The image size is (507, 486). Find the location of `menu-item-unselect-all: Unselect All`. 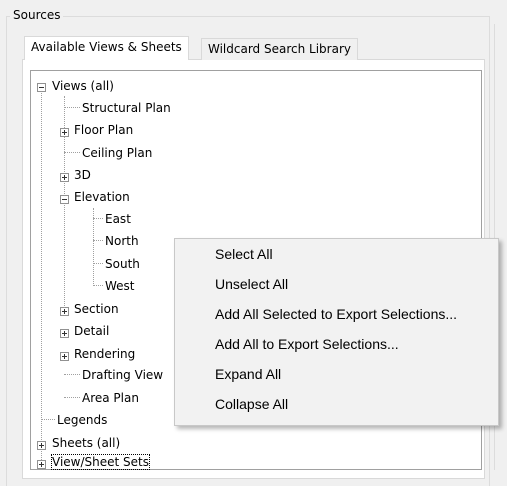

menu-item-unselect-all: Unselect All is located at coordinates (251, 284).